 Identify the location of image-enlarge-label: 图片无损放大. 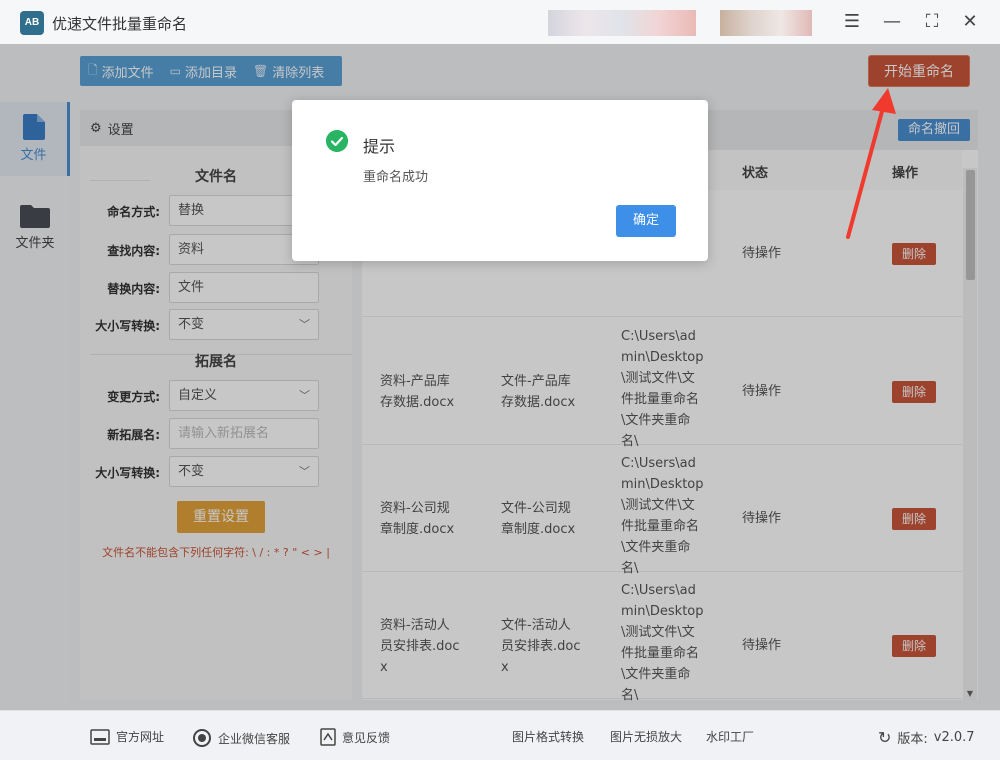
(646, 737).